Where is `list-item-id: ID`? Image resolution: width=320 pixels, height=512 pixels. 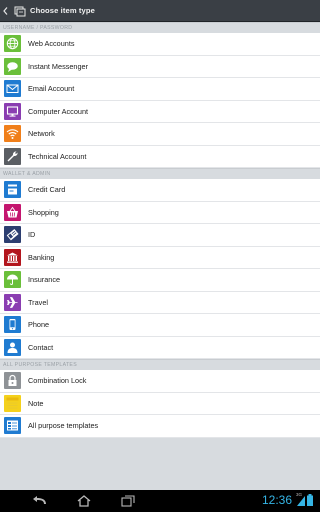
list-item-id: ID is located at coordinates (160, 235).